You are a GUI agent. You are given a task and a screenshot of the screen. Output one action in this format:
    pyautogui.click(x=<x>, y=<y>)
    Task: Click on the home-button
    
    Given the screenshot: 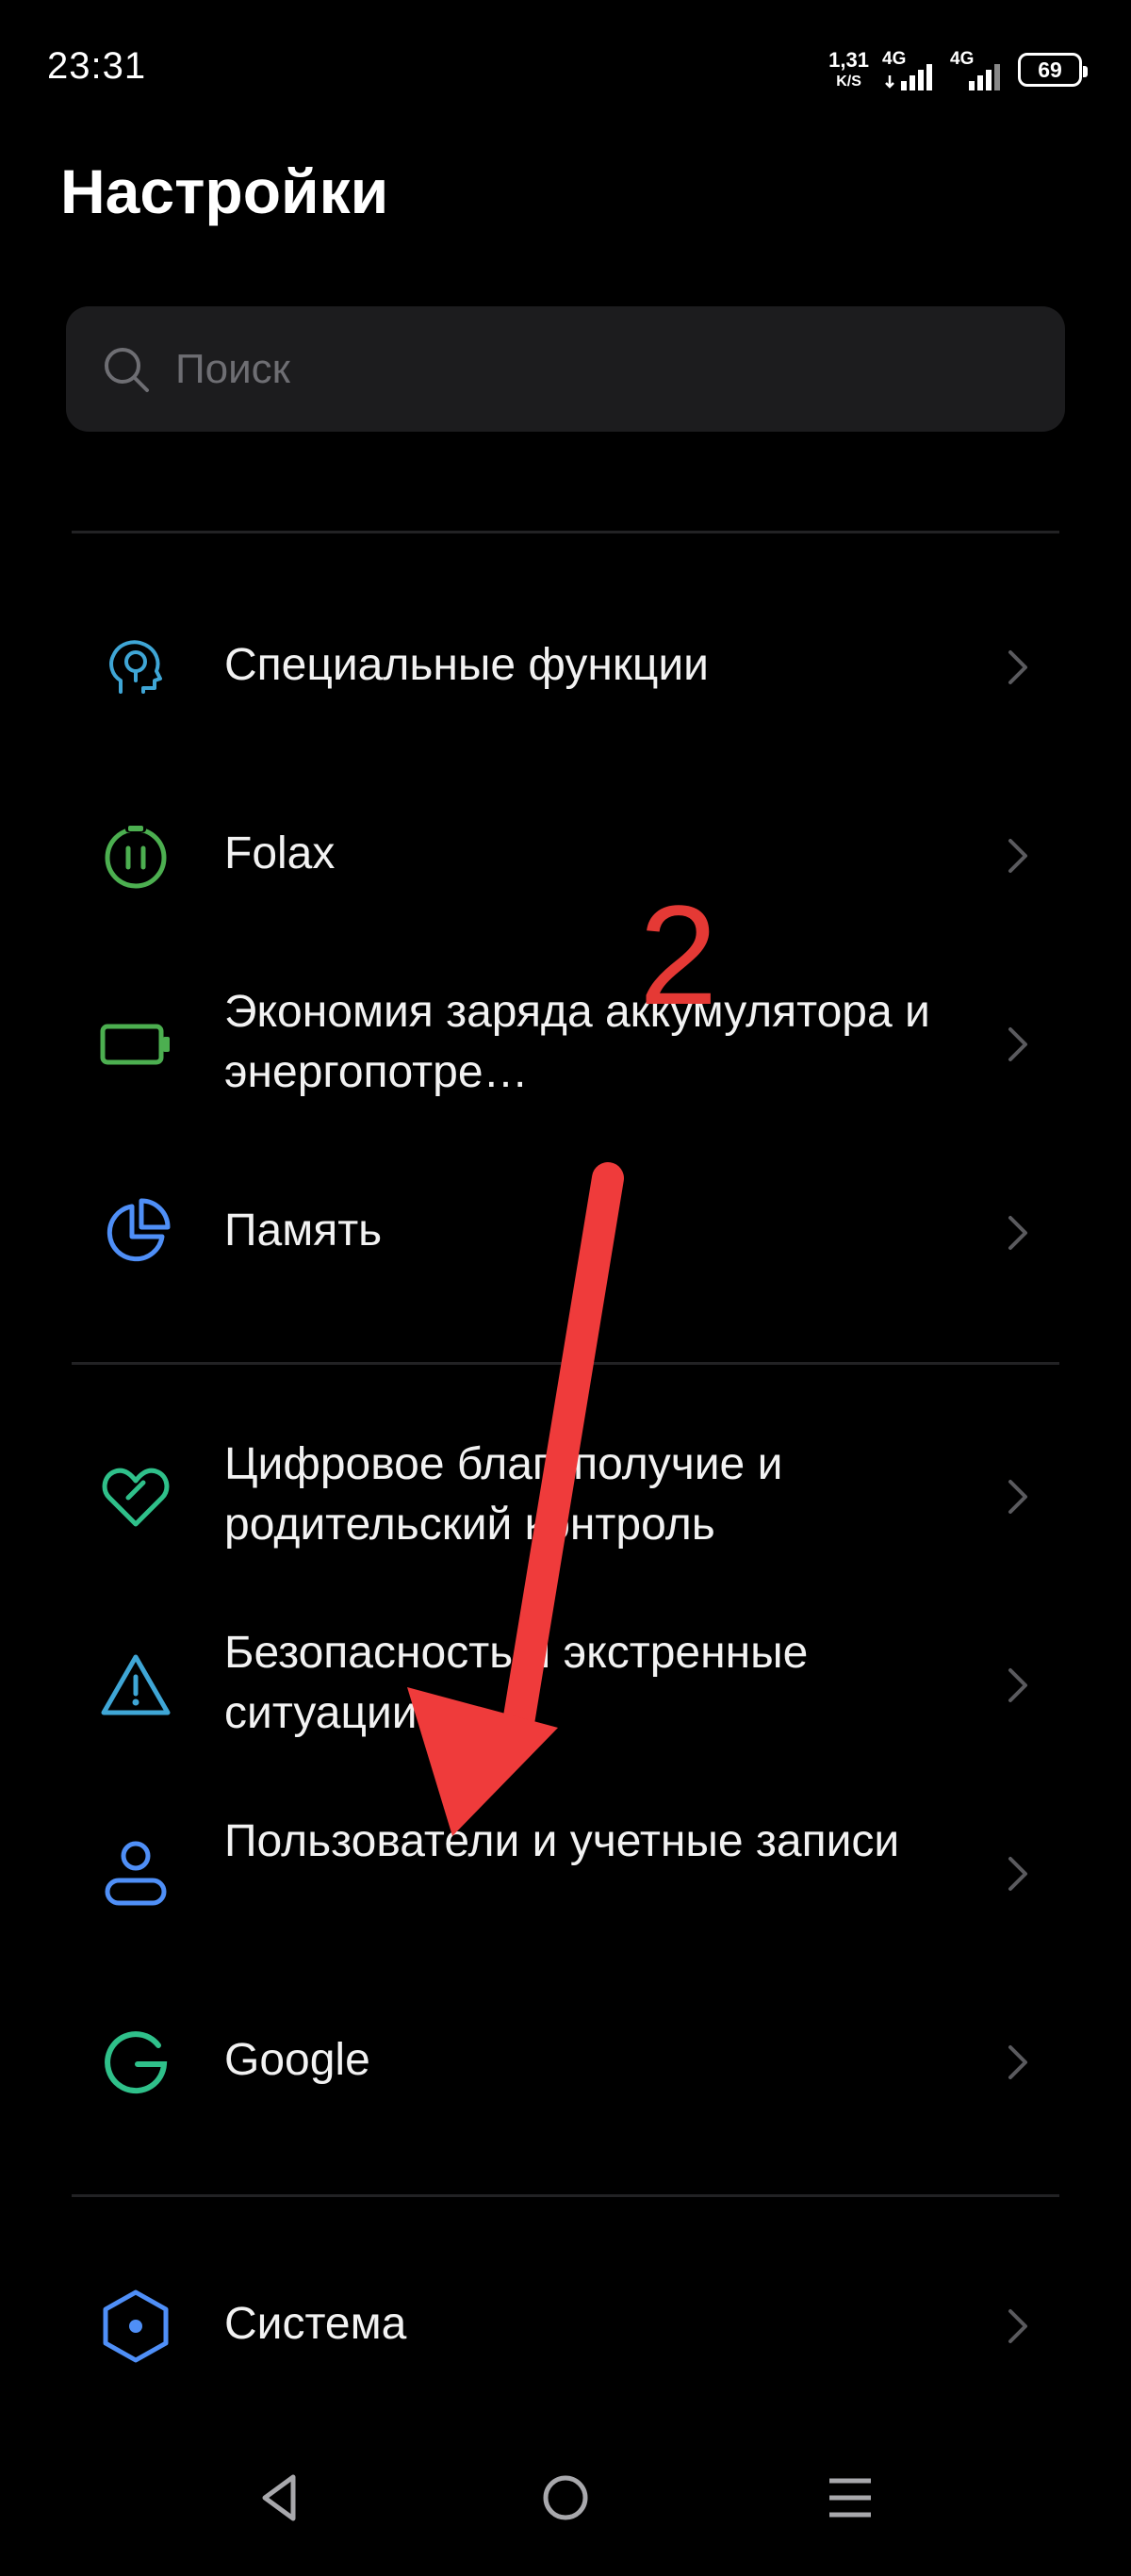 What is the action you would take?
    pyautogui.click(x=566, y=2497)
    